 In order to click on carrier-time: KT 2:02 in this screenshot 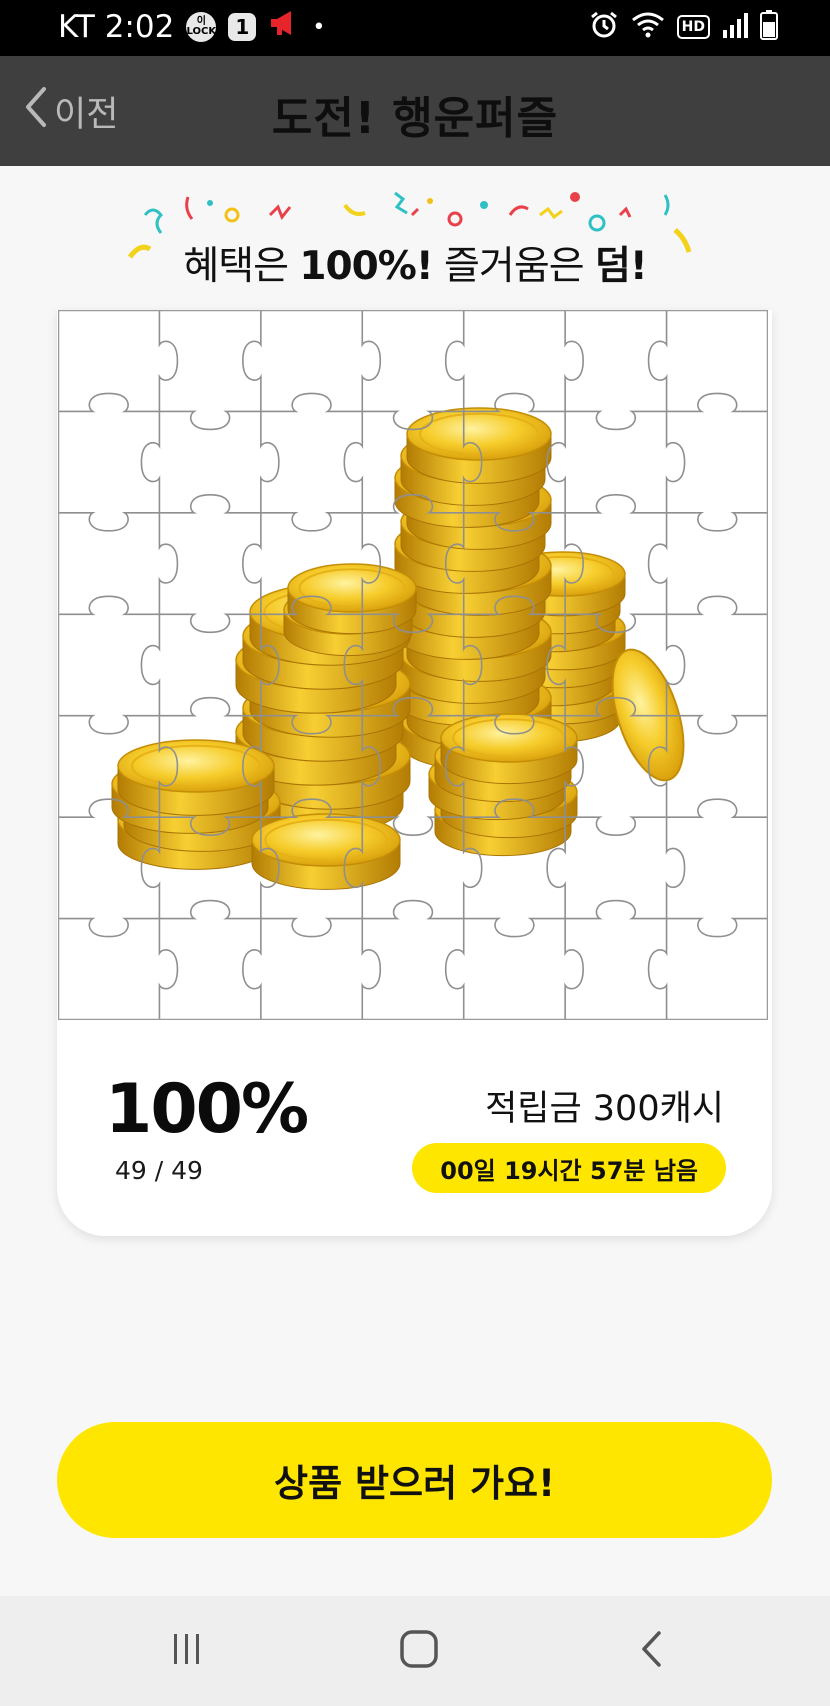, I will do `click(116, 27)`.